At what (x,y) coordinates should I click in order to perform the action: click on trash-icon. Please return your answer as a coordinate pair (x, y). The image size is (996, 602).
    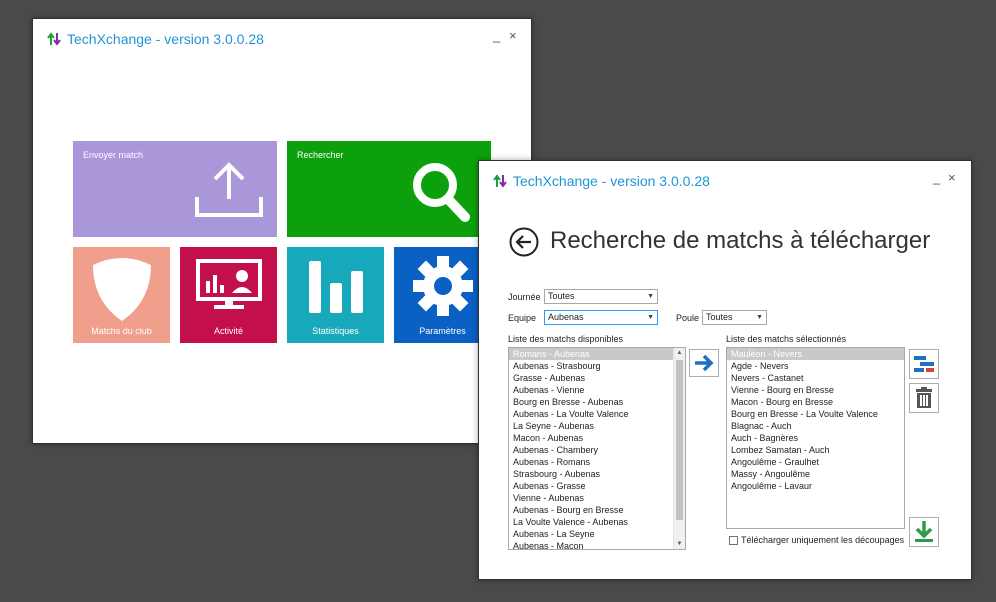
    Looking at the image, I should click on (924, 397).